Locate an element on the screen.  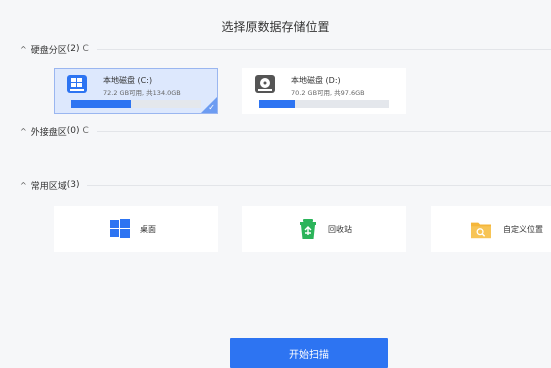
disk-card-c: 本地磁盘 (C:) 72.2 GB可用, 共134.0GB ✓ is located at coordinates (136, 91).